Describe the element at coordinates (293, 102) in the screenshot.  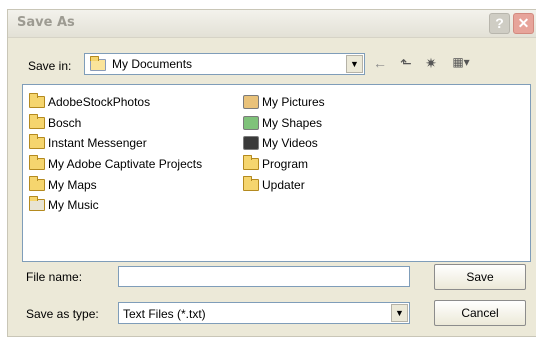
I see `list-item-label: My Pictures` at that location.